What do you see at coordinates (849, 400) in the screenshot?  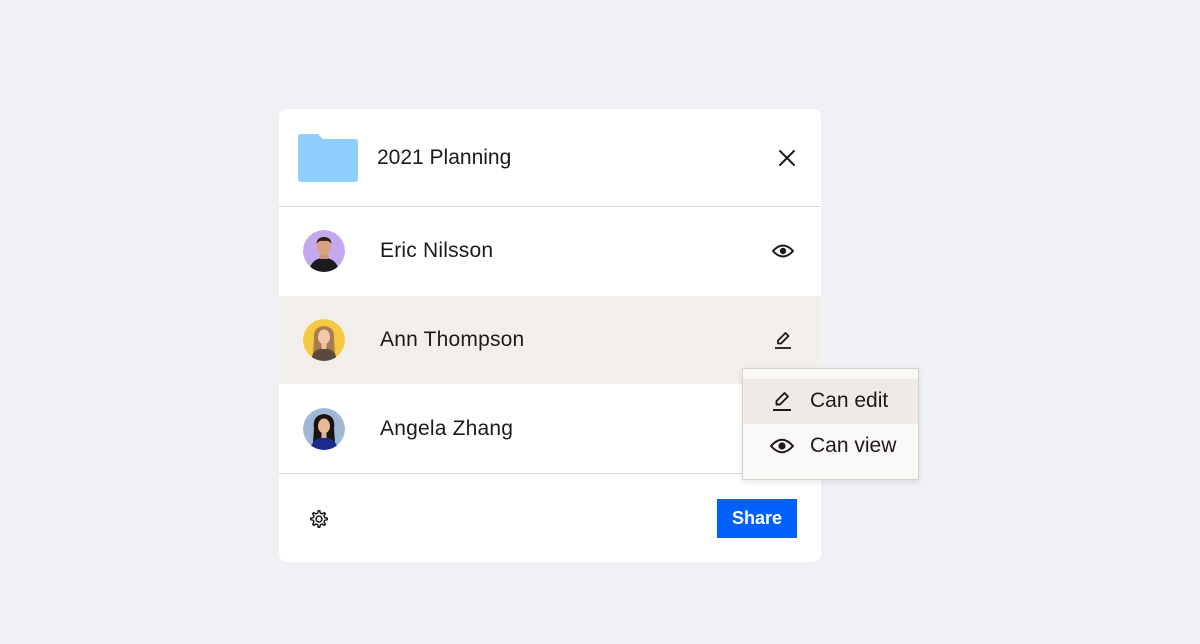 I see `menu-item-label: Can edit` at bounding box center [849, 400].